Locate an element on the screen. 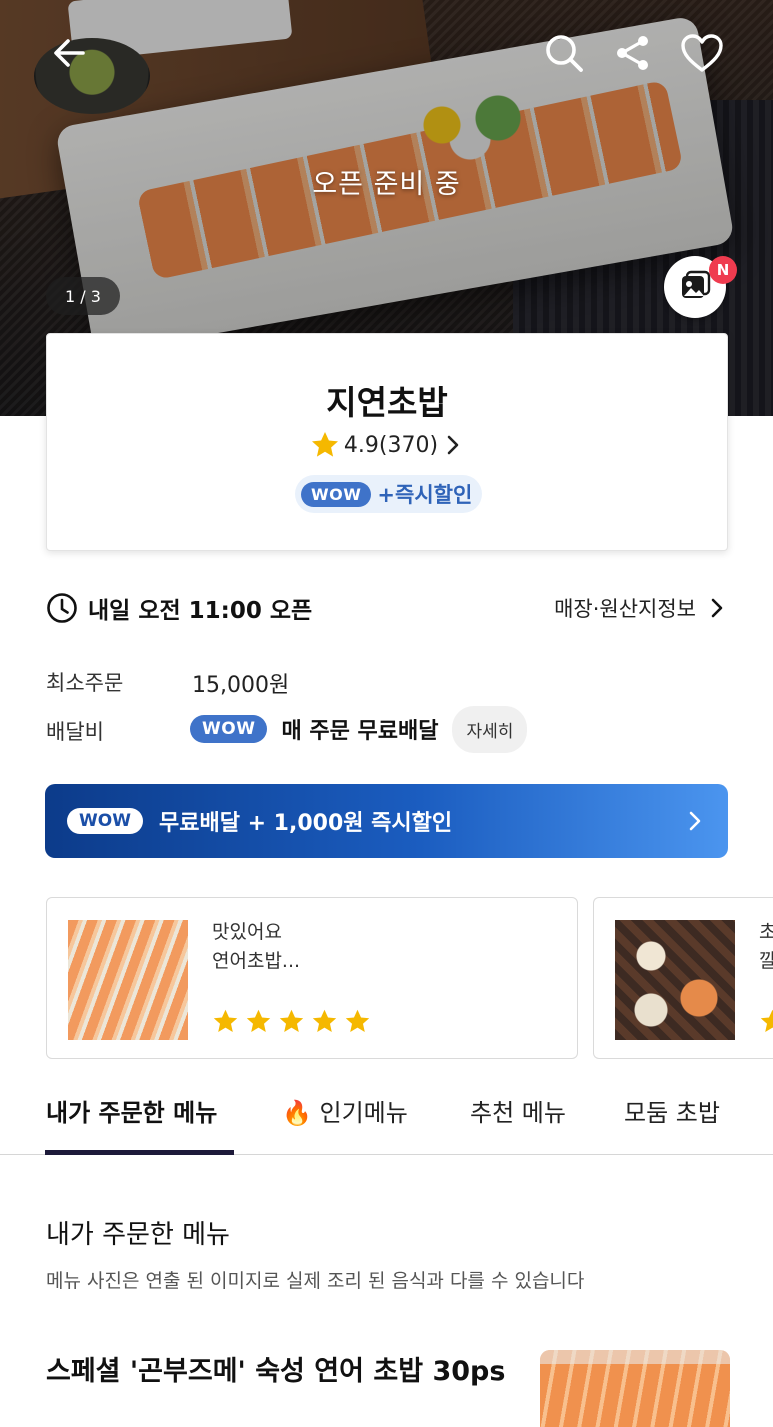  review-text-line: 깔 is located at coordinates (766, 961).